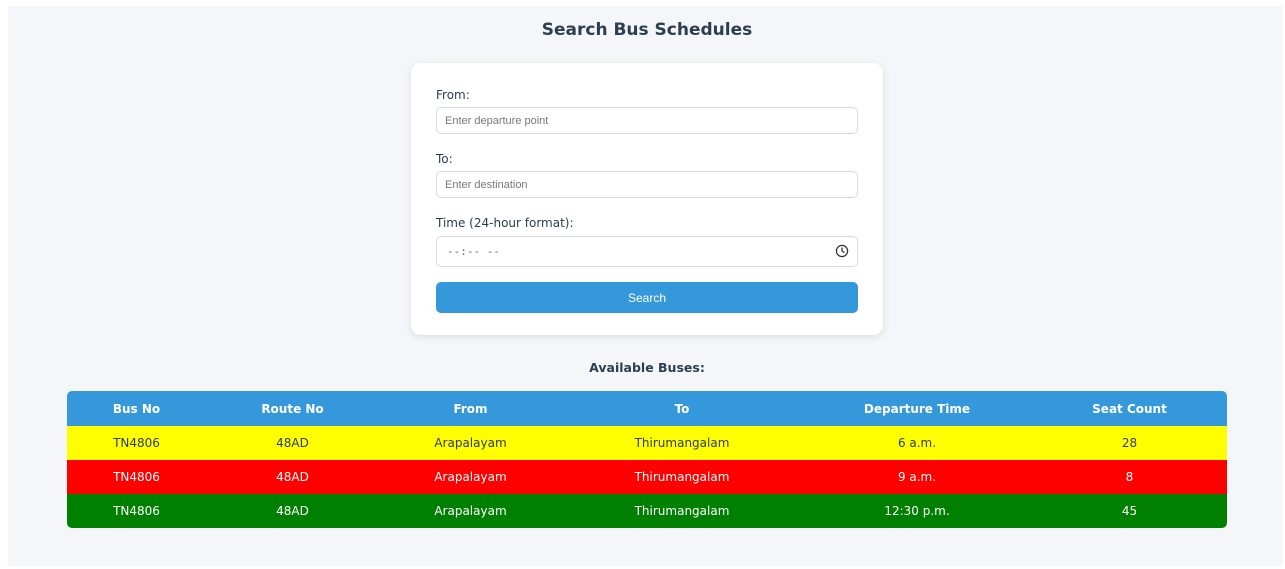 This screenshot has height=569, width=1285. What do you see at coordinates (1129, 477) in the screenshot?
I see `seat-count-cell: 8` at bounding box center [1129, 477].